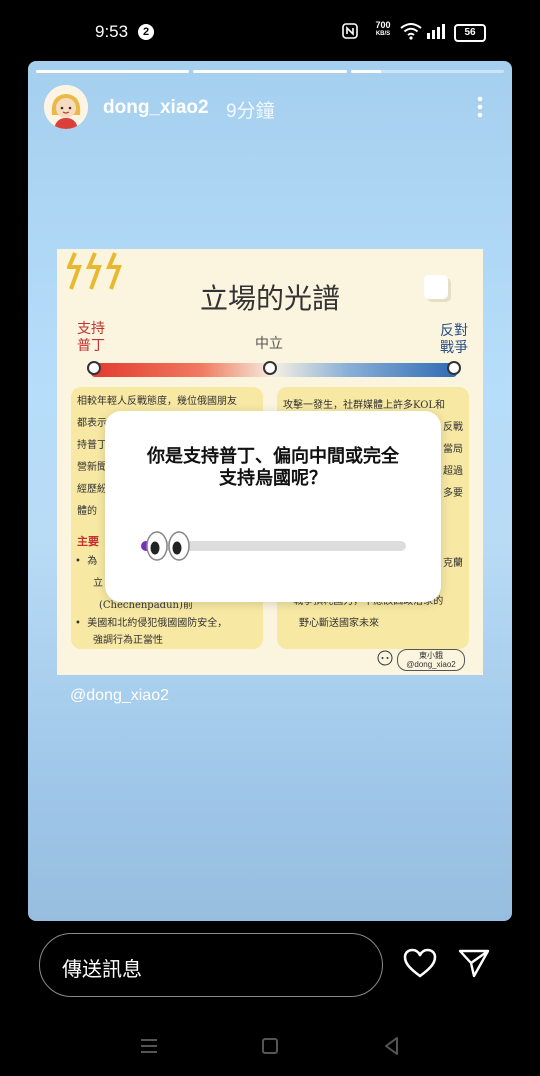 This screenshot has height=1076, width=540. Describe the element at coordinates (383, 34) in the screenshot. I see `network-speed-unit: KB/S` at that location.